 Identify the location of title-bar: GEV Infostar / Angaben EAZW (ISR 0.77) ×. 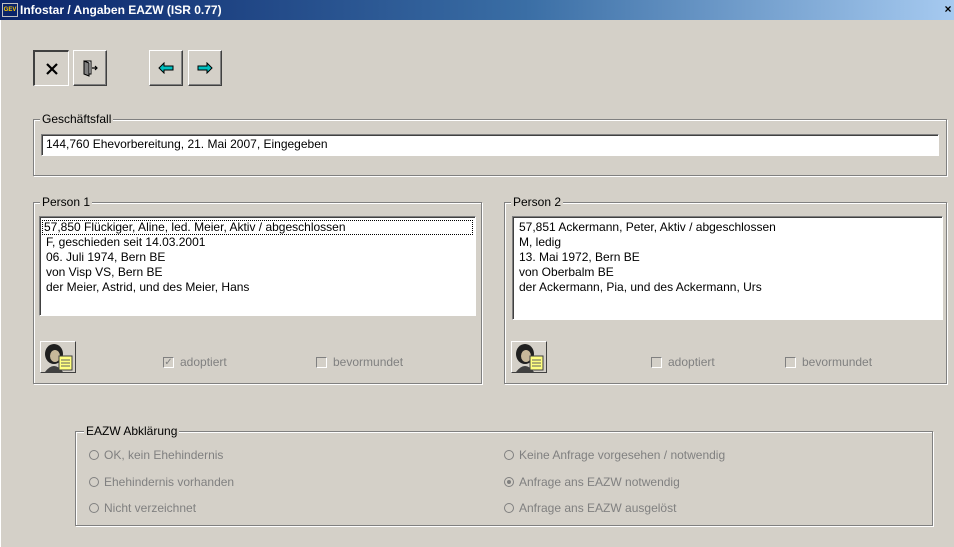
(477, 10).